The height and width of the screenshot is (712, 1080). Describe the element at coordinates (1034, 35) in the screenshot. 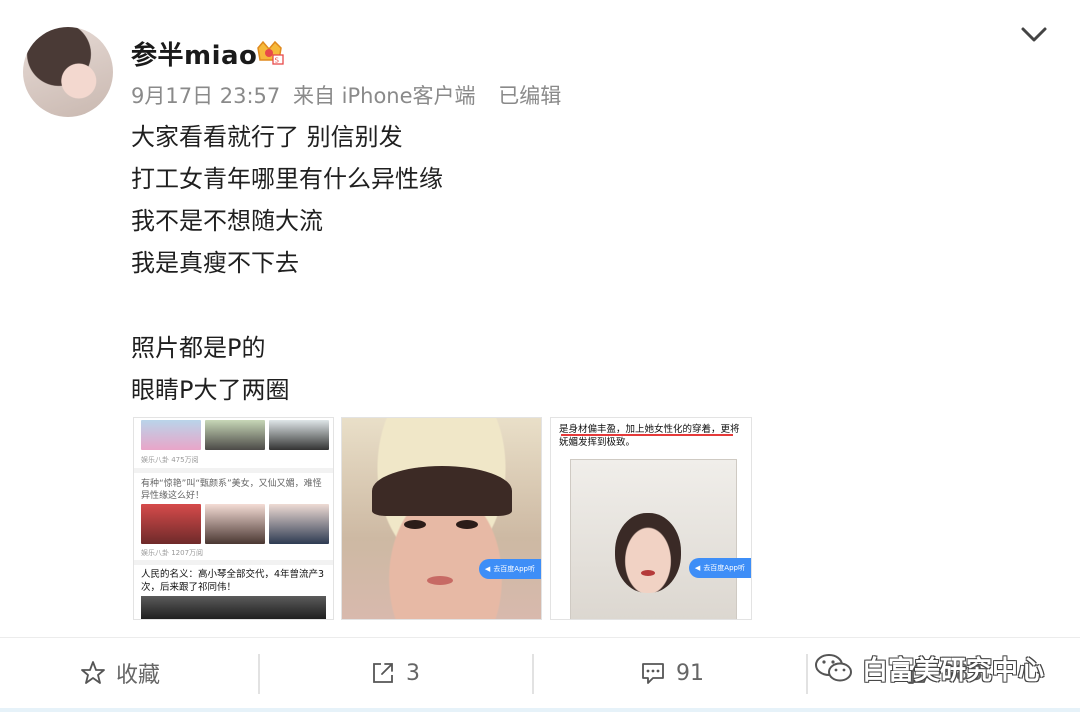

I see `chevron-down-icon` at that location.